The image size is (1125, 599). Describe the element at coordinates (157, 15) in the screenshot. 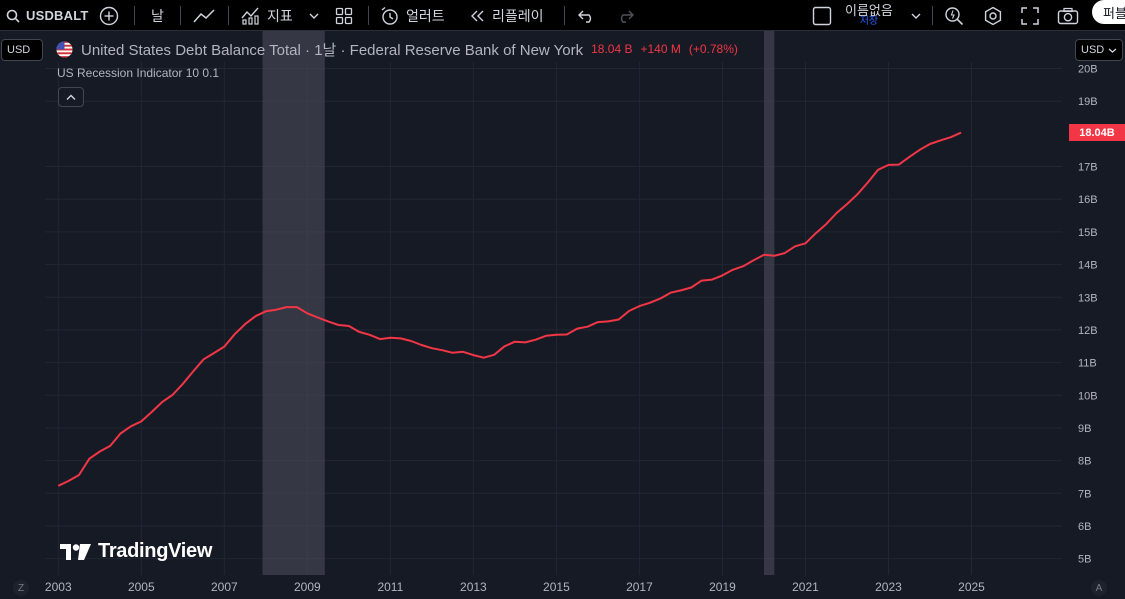

I see `interval-button: 날` at that location.